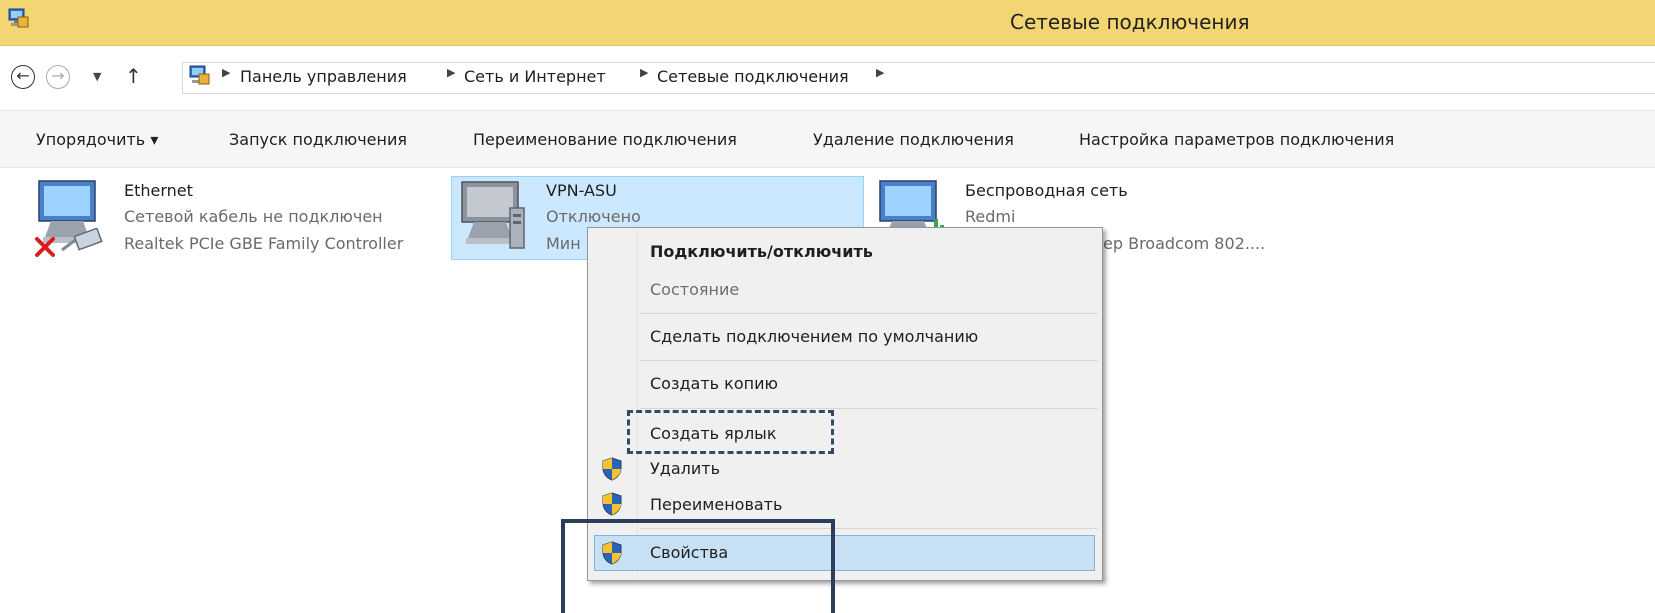 Image resolution: width=1655 pixels, height=613 pixels. I want to click on menu-item-delete: Удалить, so click(685, 468).